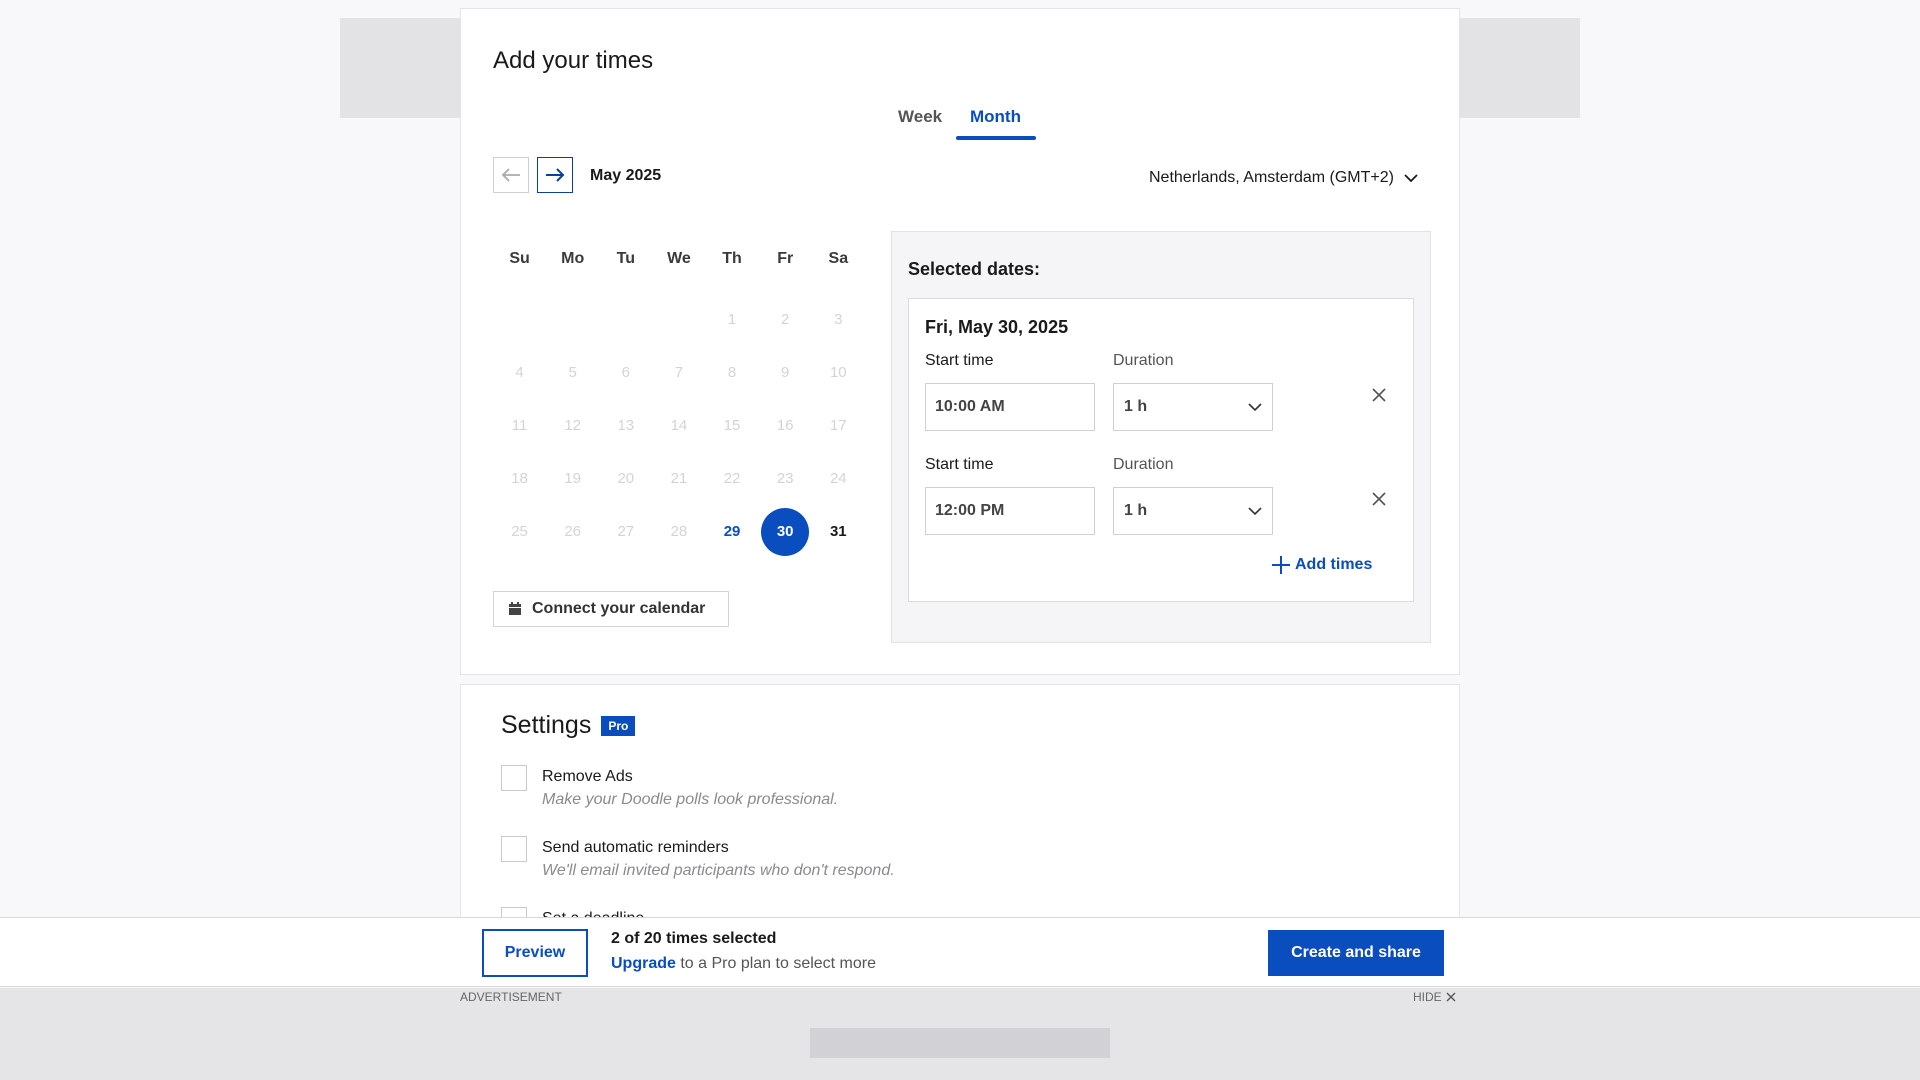  I want to click on arrow-right-icon, so click(555, 175).